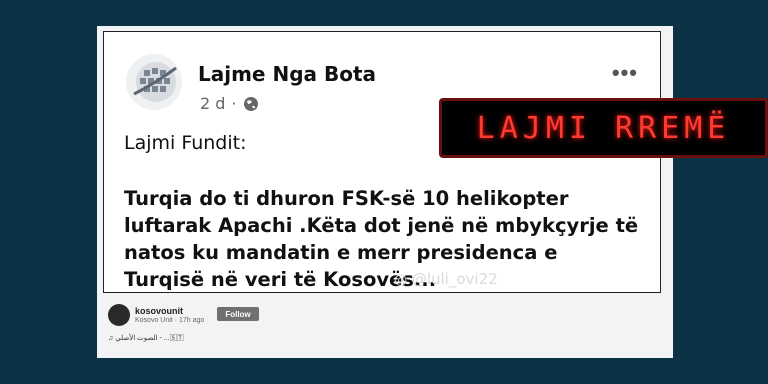 The image size is (768, 384). What do you see at coordinates (159, 311) in the screenshot?
I see `username: kosovounit` at bounding box center [159, 311].